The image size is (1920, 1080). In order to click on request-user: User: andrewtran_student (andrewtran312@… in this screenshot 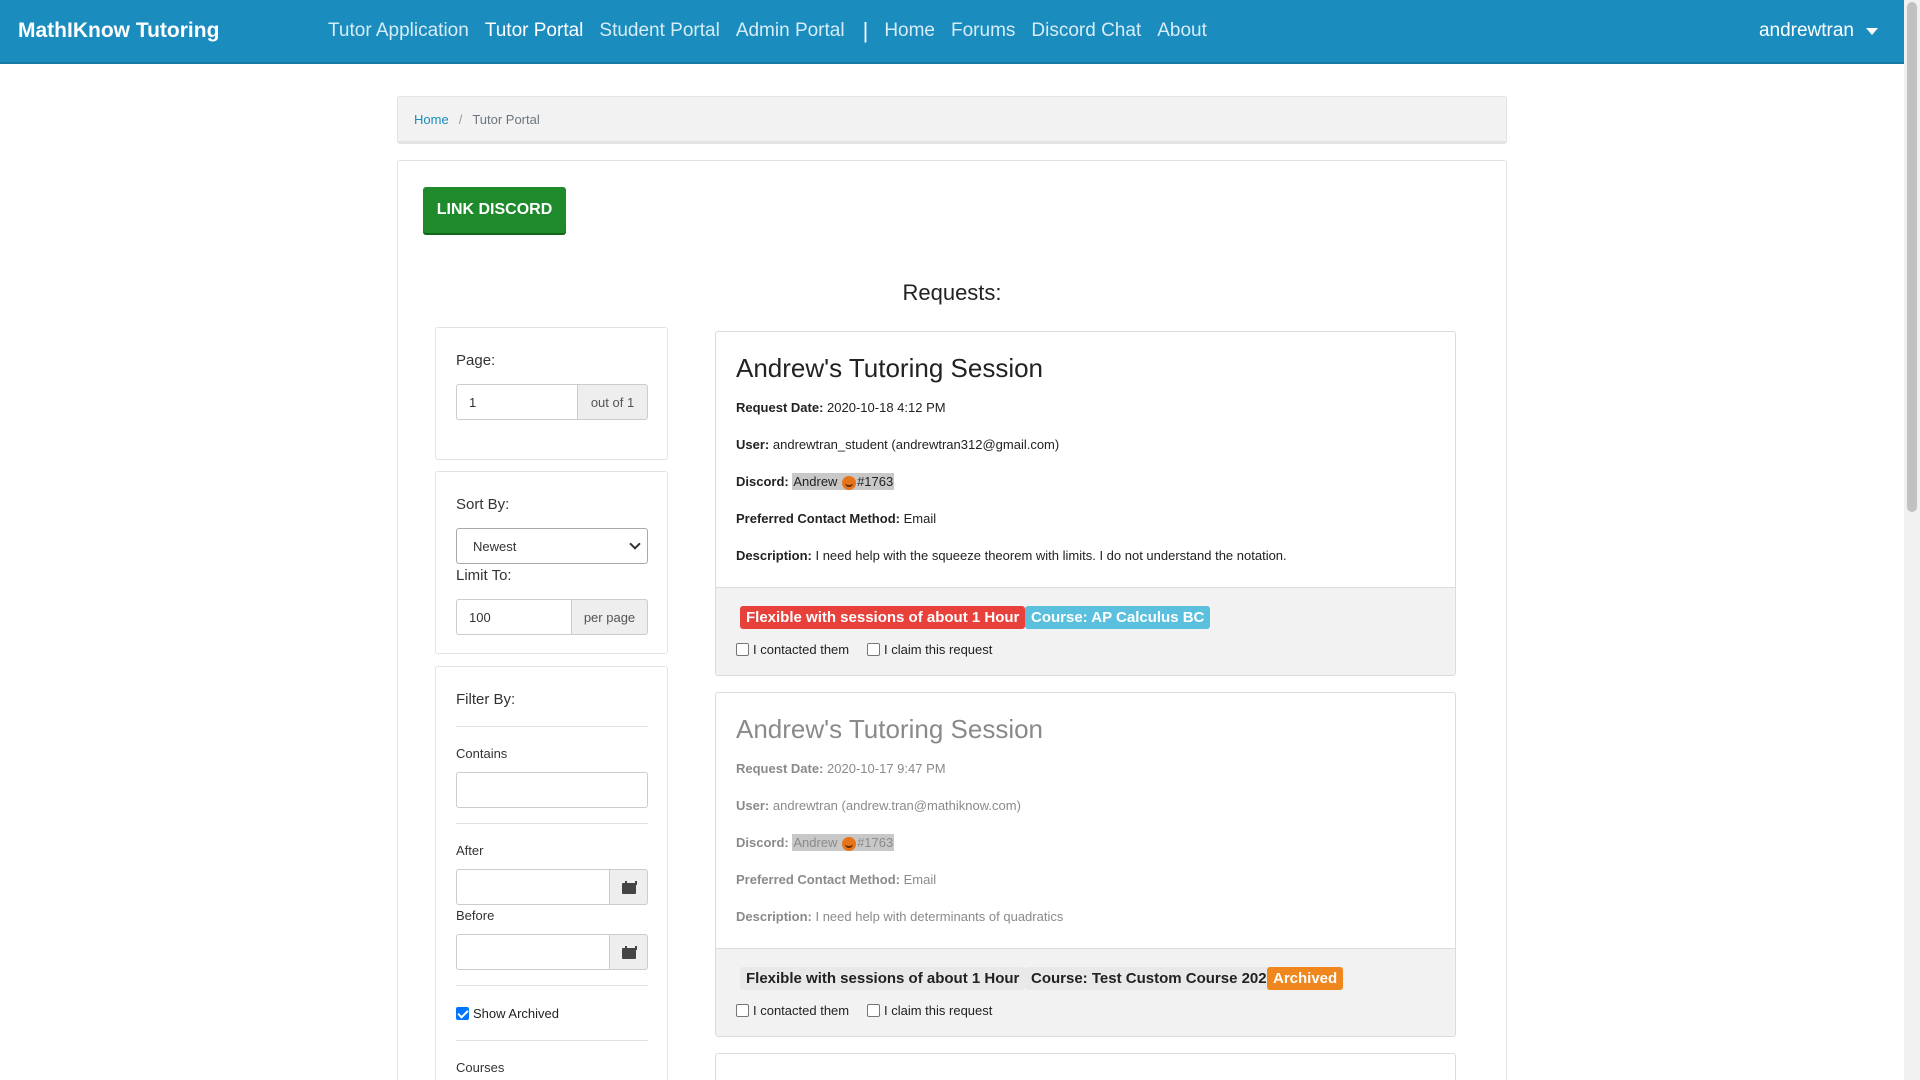, I will do `click(897, 444)`.